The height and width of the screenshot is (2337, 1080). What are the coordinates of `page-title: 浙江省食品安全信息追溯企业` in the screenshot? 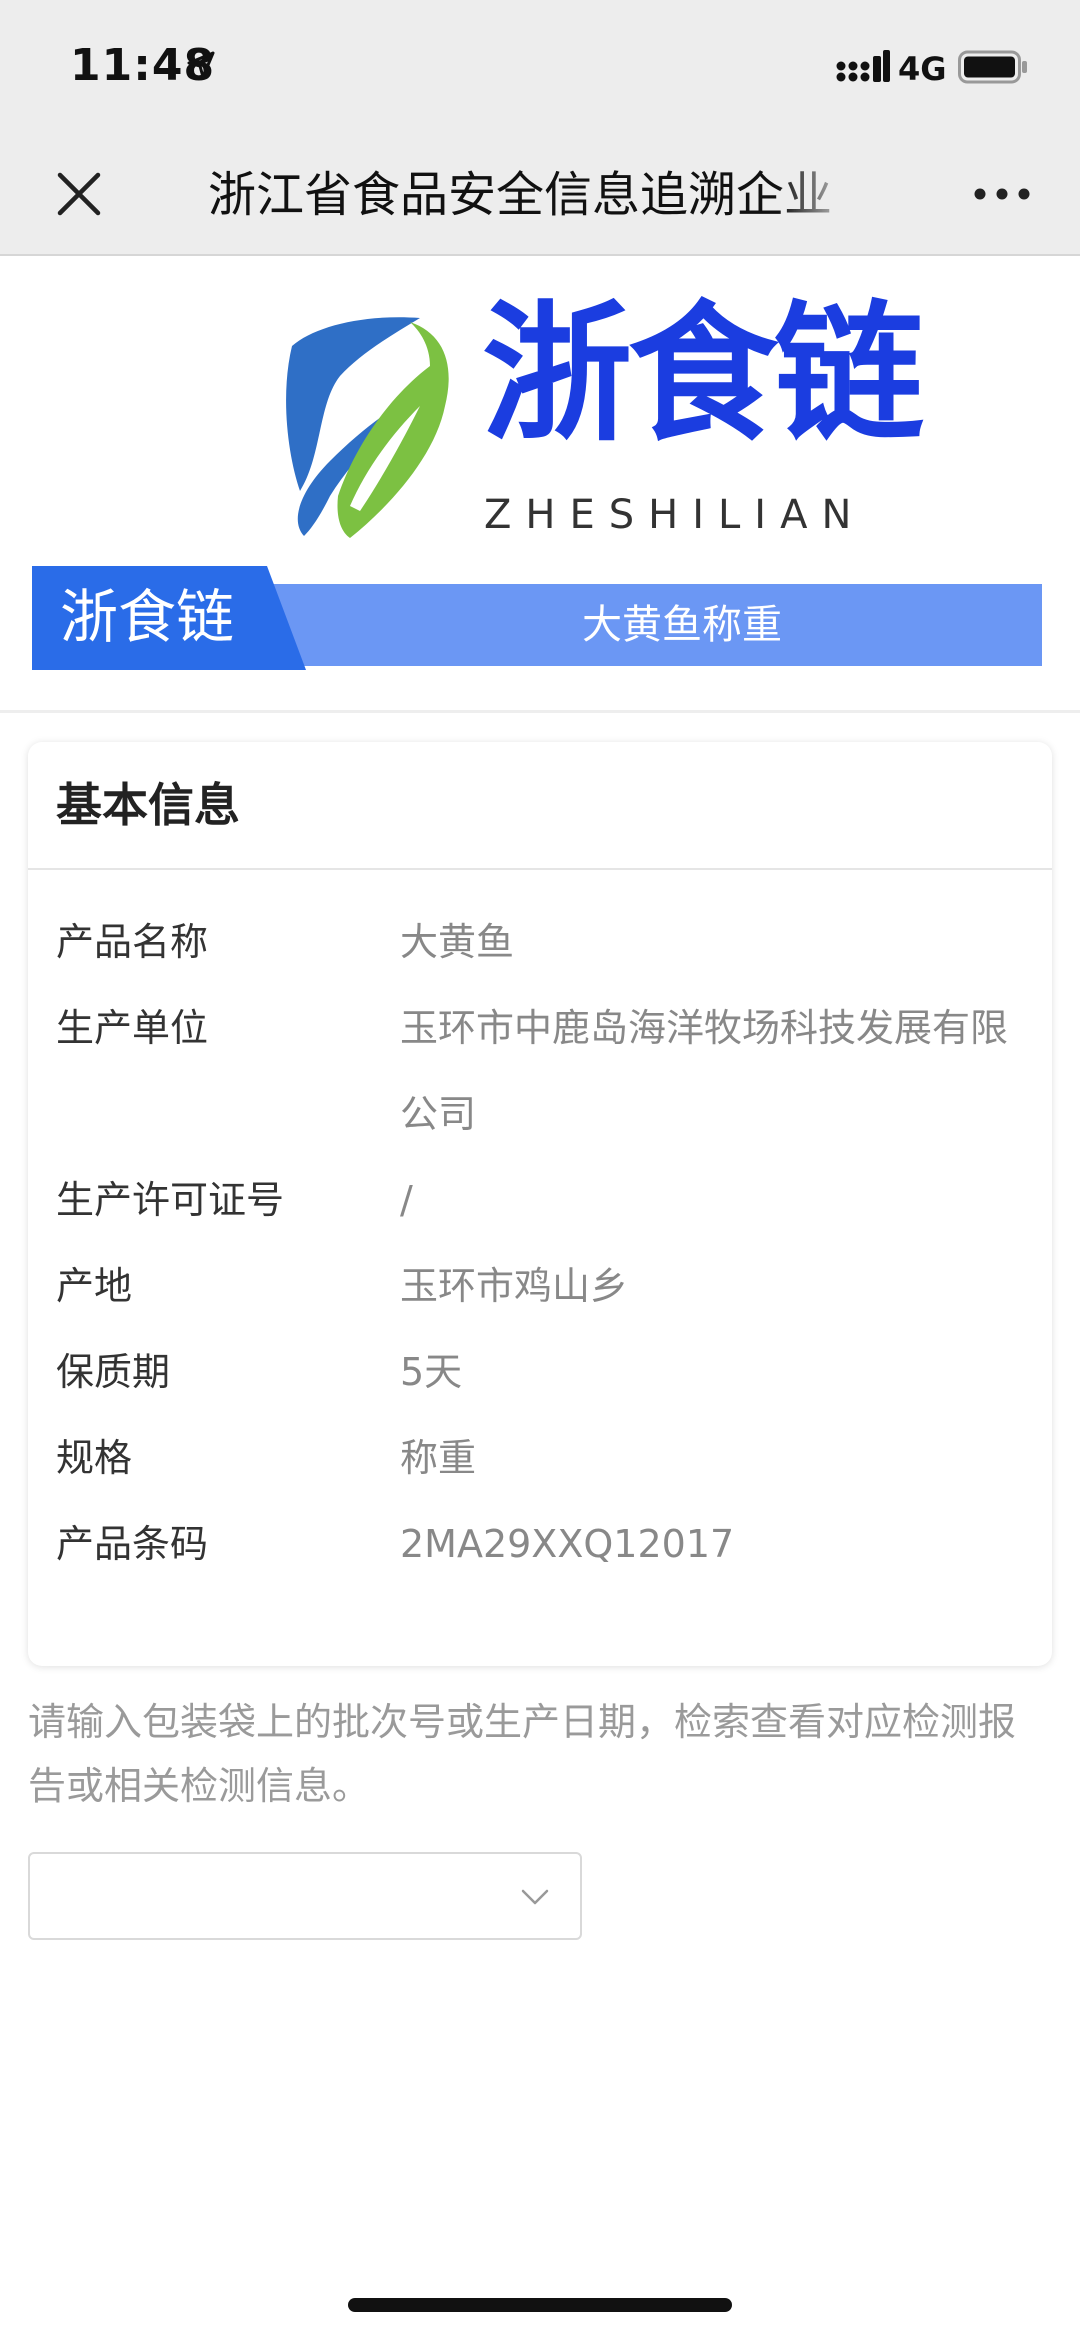 It's located at (519, 195).